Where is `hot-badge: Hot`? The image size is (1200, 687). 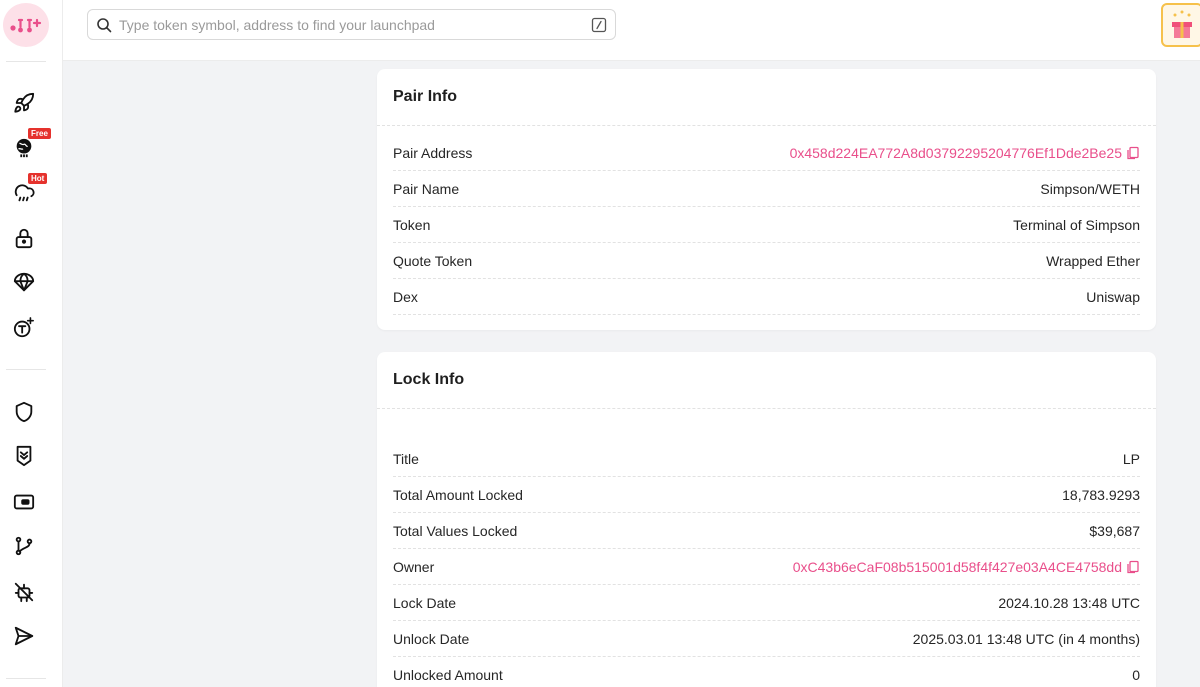
hot-badge: Hot is located at coordinates (38, 178).